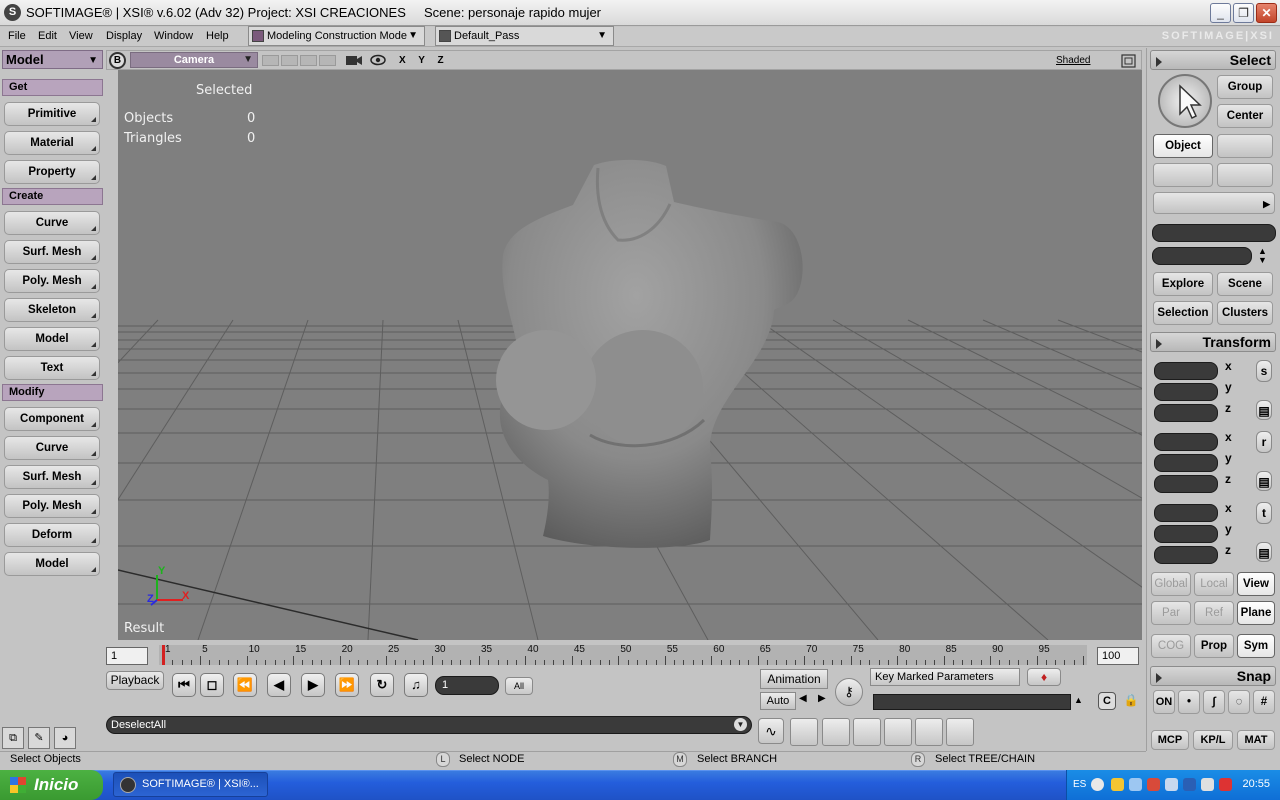 This screenshot has height=800, width=1280. What do you see at coordinates (1245, 284) in the screenshot?
I see `scene-button: Scene` at bounding box center [1245, 284].